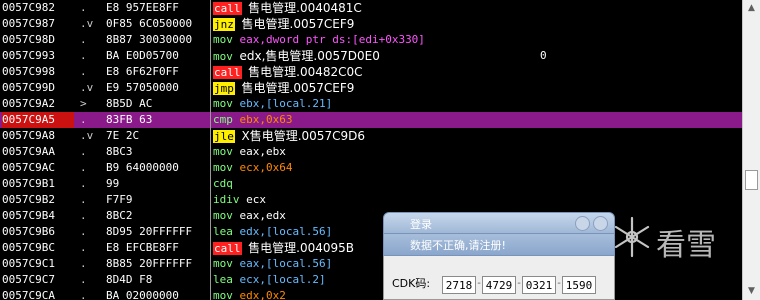 Image resolution: width=760 pixels, height=300 pixels. I want to click on disasm-row: 0057C9AC. B9 64000000 mov ecx,0x64, so click(371, 168).